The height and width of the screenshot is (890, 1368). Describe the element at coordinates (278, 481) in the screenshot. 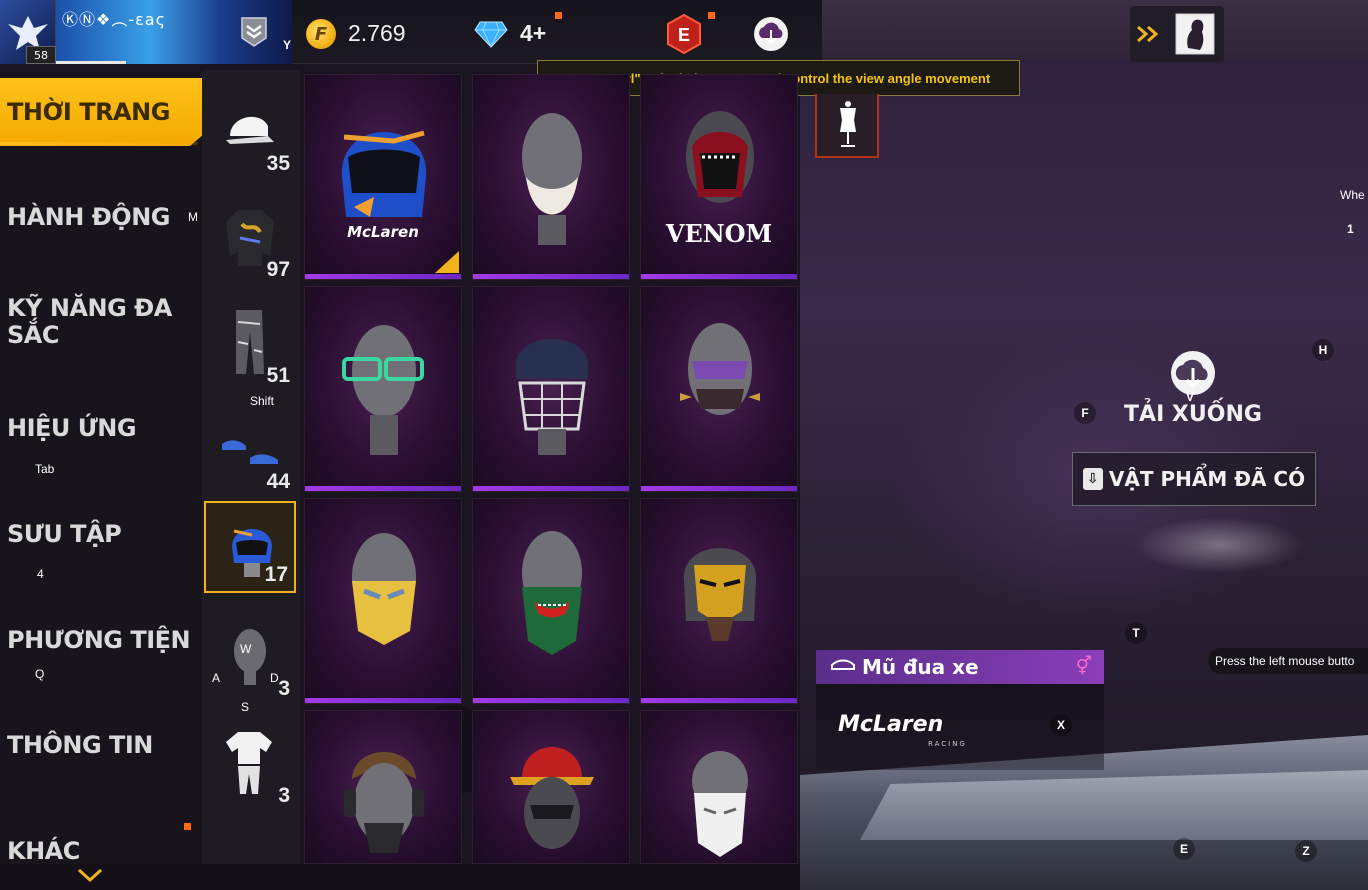

I see `subcategory-count: 44` at that location.